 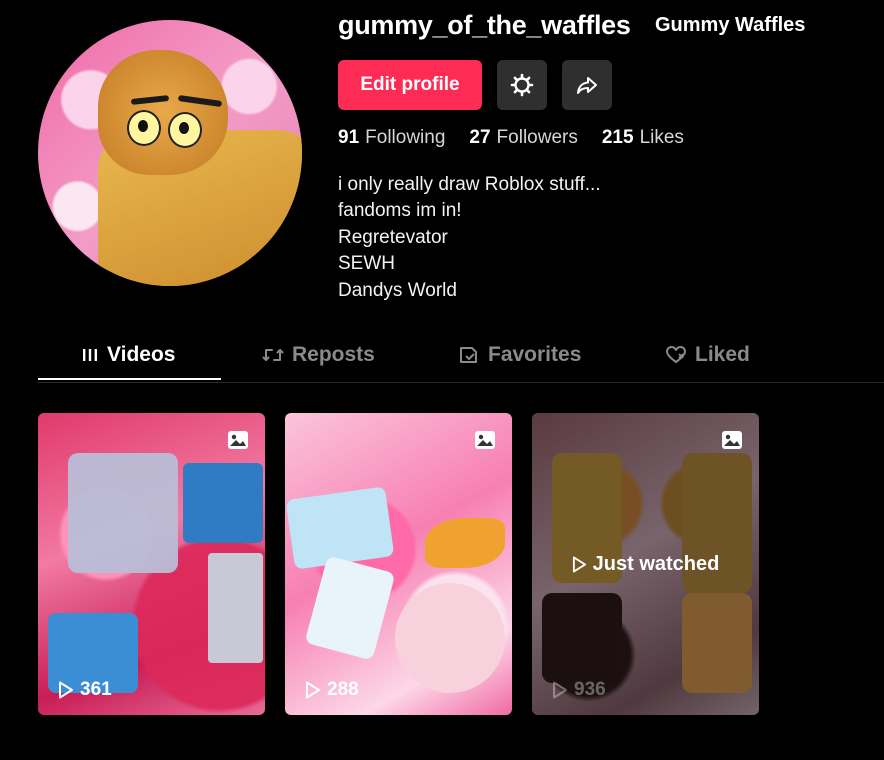 What do you see at coordinates (90, 355) in the screenshot?
I see `grid-icon` at bounding box center [90, 355].